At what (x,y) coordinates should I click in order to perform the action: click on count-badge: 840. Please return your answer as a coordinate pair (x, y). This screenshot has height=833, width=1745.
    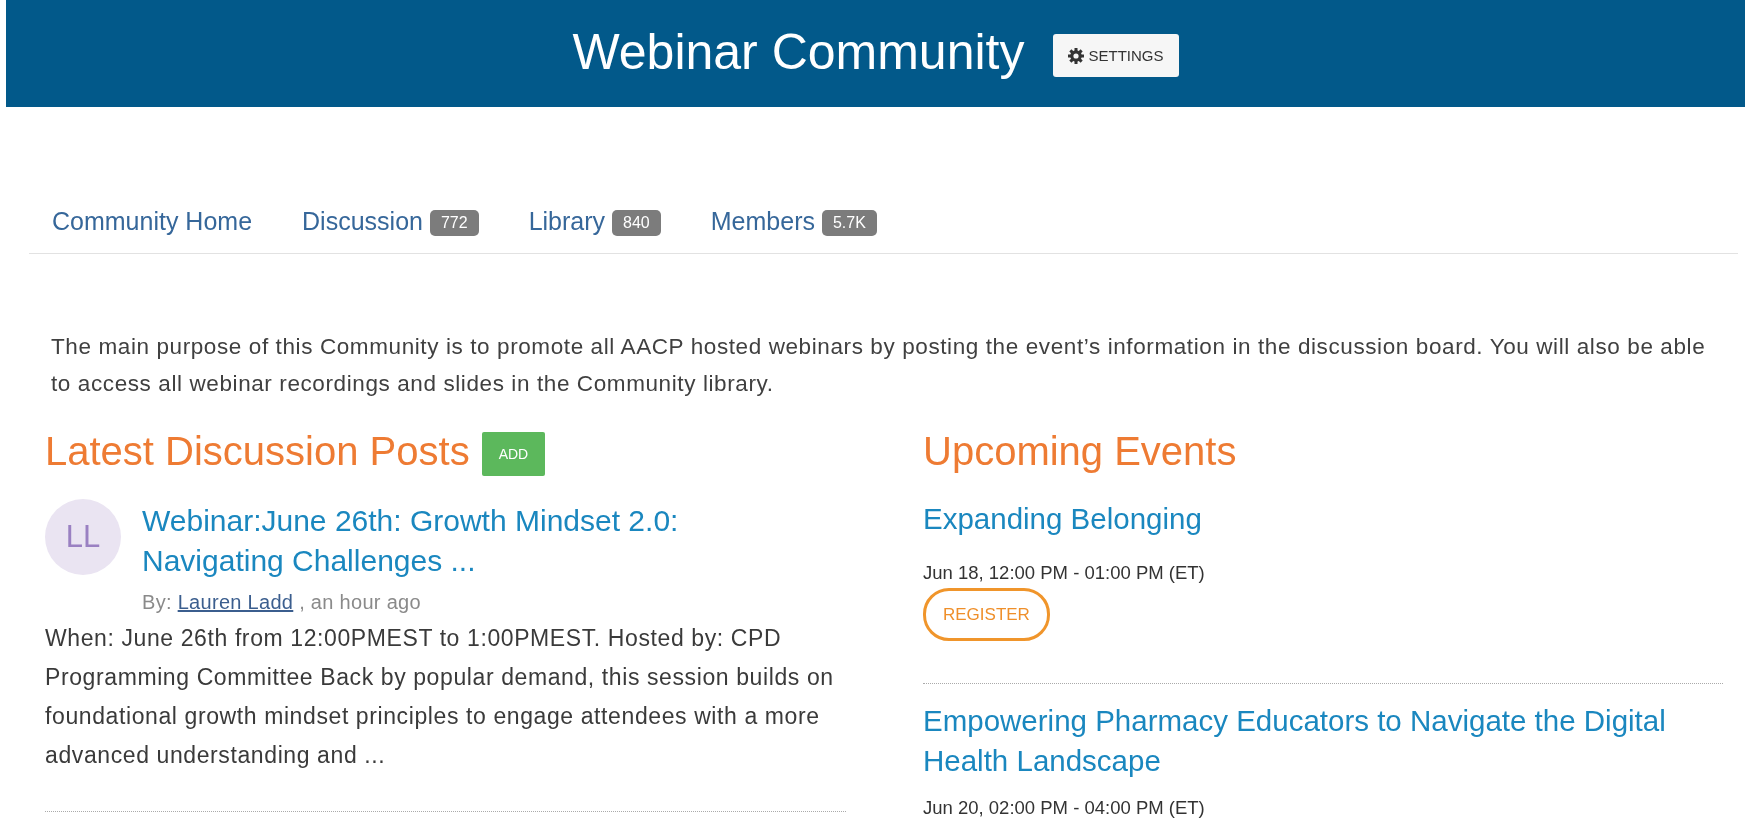
    Looking at the image, I should click on (636, 223).